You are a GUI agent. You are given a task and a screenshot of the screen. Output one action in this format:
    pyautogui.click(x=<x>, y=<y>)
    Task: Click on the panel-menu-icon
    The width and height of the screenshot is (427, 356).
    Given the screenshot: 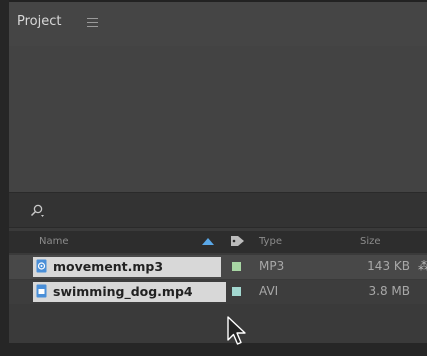 What is the action you would take?
    pyautogui.click(x=92, y=22)
    